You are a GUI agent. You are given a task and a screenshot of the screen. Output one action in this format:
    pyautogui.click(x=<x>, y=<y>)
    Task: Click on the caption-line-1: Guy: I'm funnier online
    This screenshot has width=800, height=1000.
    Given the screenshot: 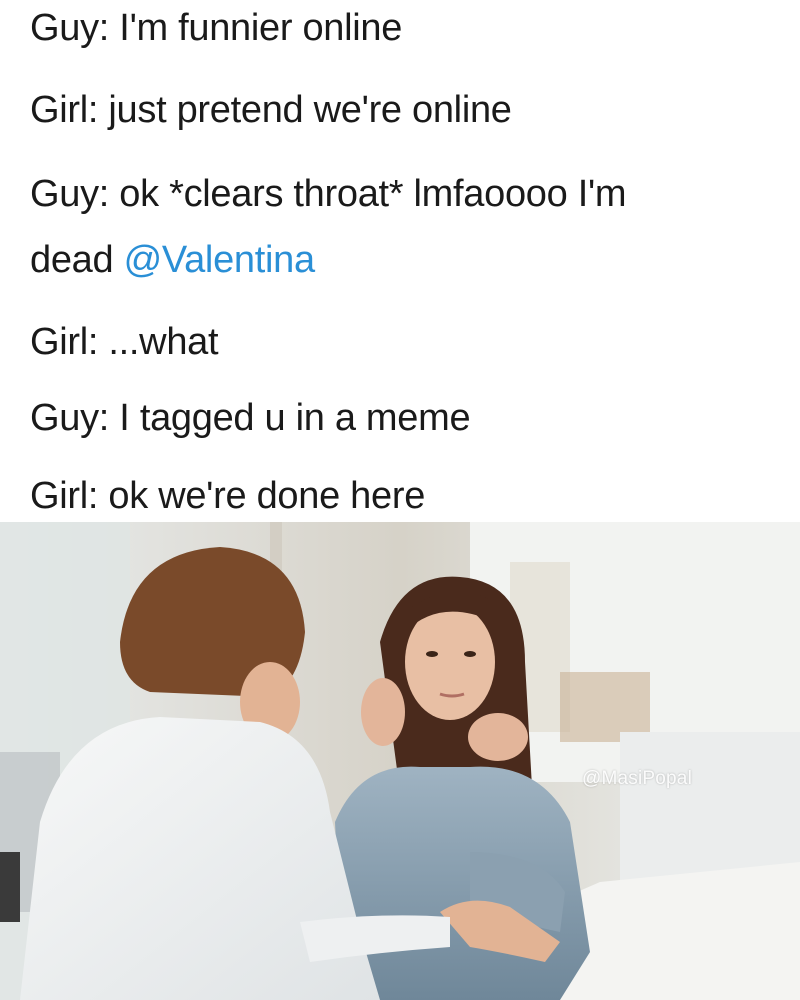 What is the action you would take?
    pyautogui.click(x=216, y=28)
    